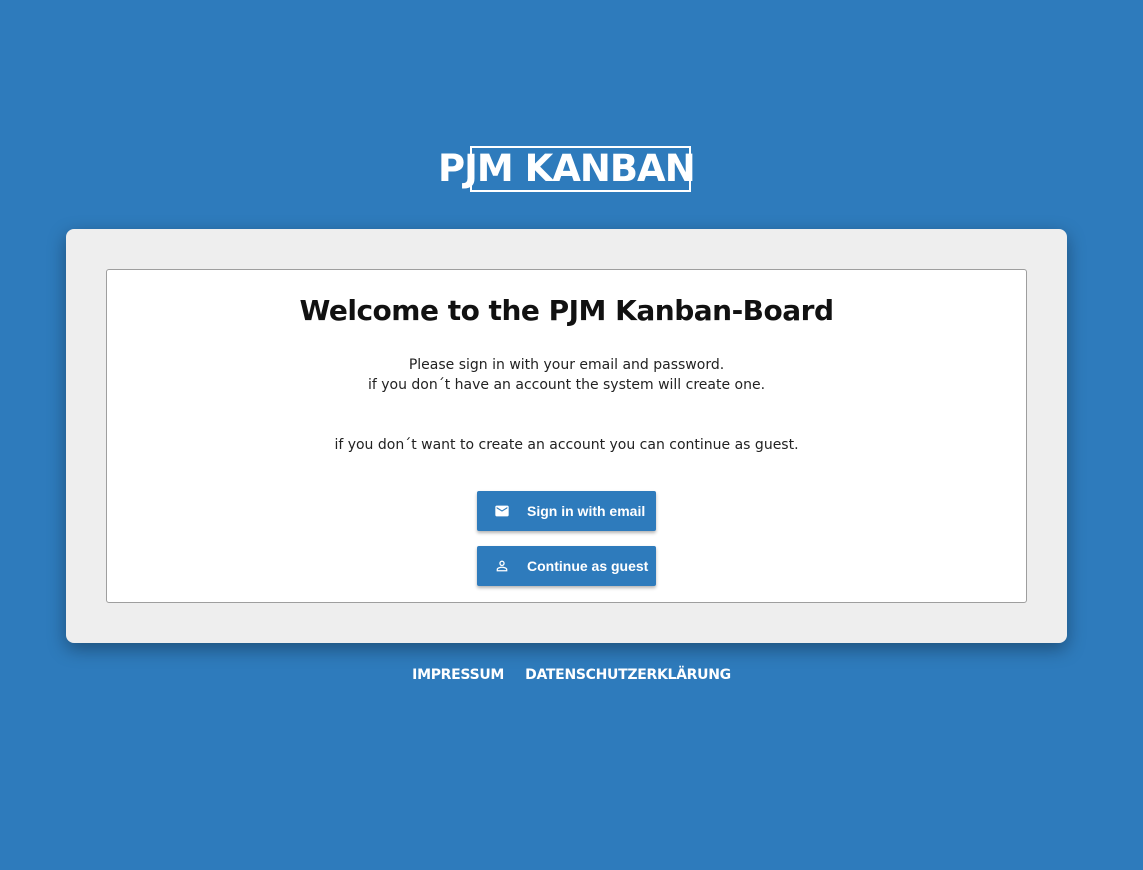 This screenshot has width=1143, height=870. I want to click on continue-as-guest-button: Continue as guest, so click(566, 566).